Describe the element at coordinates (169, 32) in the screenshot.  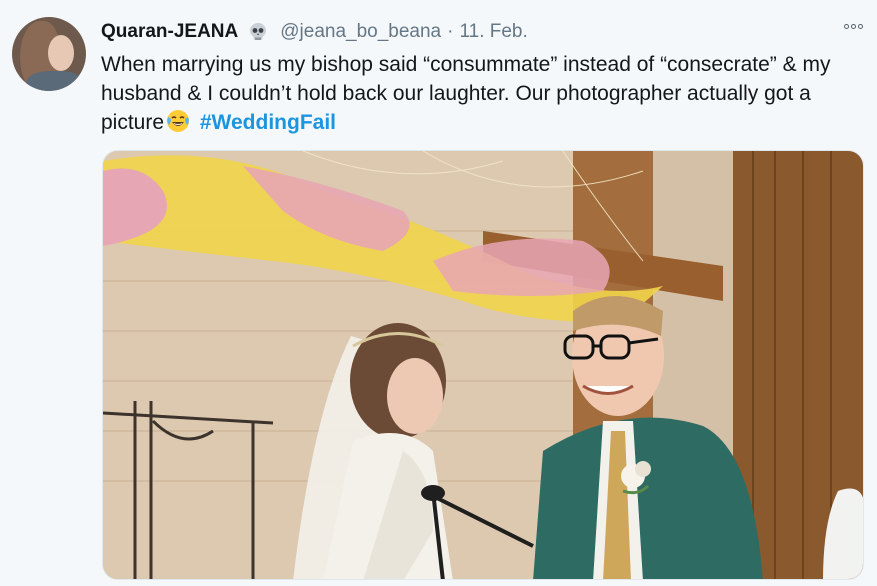
I see `author-name: Quaran-JEANA` at that location.